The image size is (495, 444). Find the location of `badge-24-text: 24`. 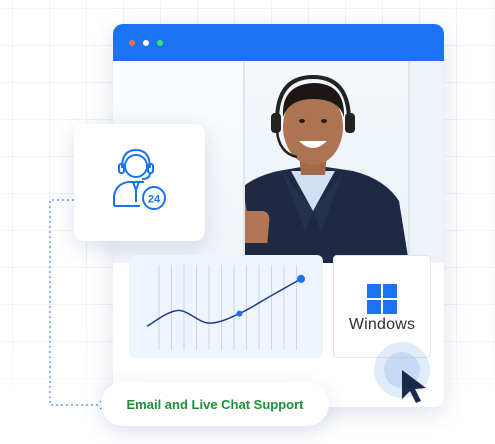

badge-24-text: 24 is located at coordinates (154, 200).